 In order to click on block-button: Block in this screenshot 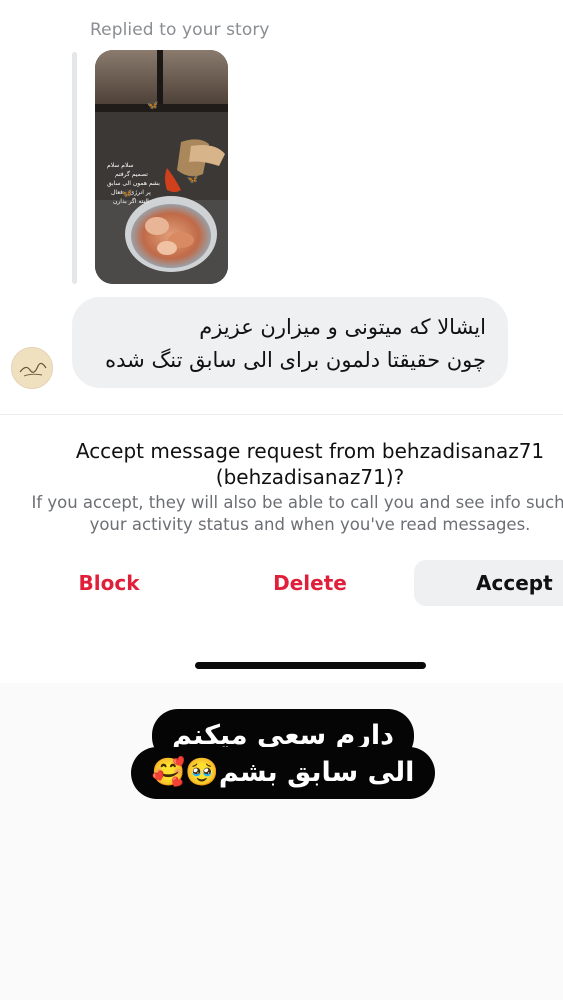, I will do `click(109, 583)`.